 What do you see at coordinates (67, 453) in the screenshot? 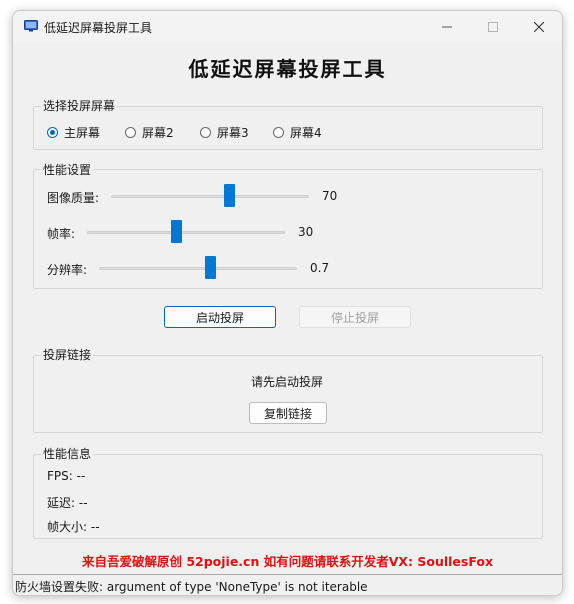
I see `performance-info-title: 性能信息` at bounding box center [67, 453].